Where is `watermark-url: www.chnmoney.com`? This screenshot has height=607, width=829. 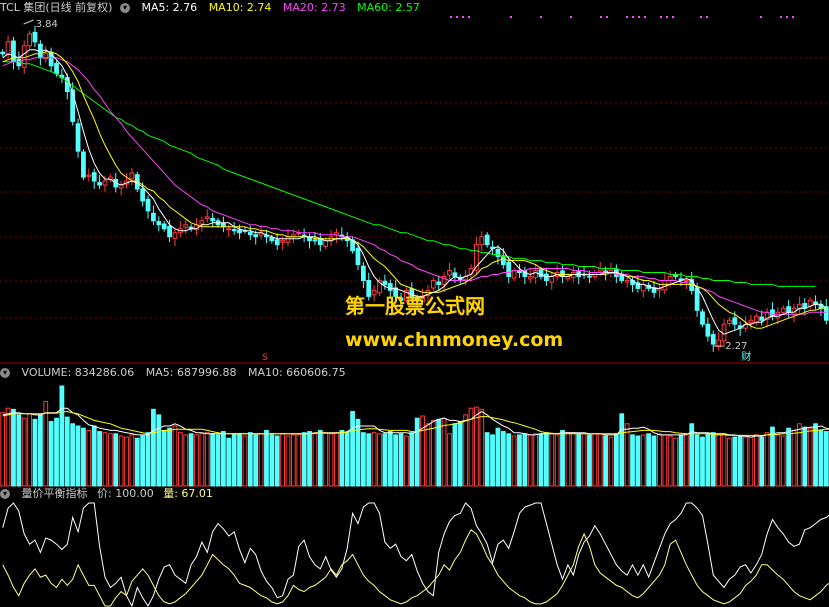 watermark-url: www.chnmoney.com is located at coordinates (454, 340).